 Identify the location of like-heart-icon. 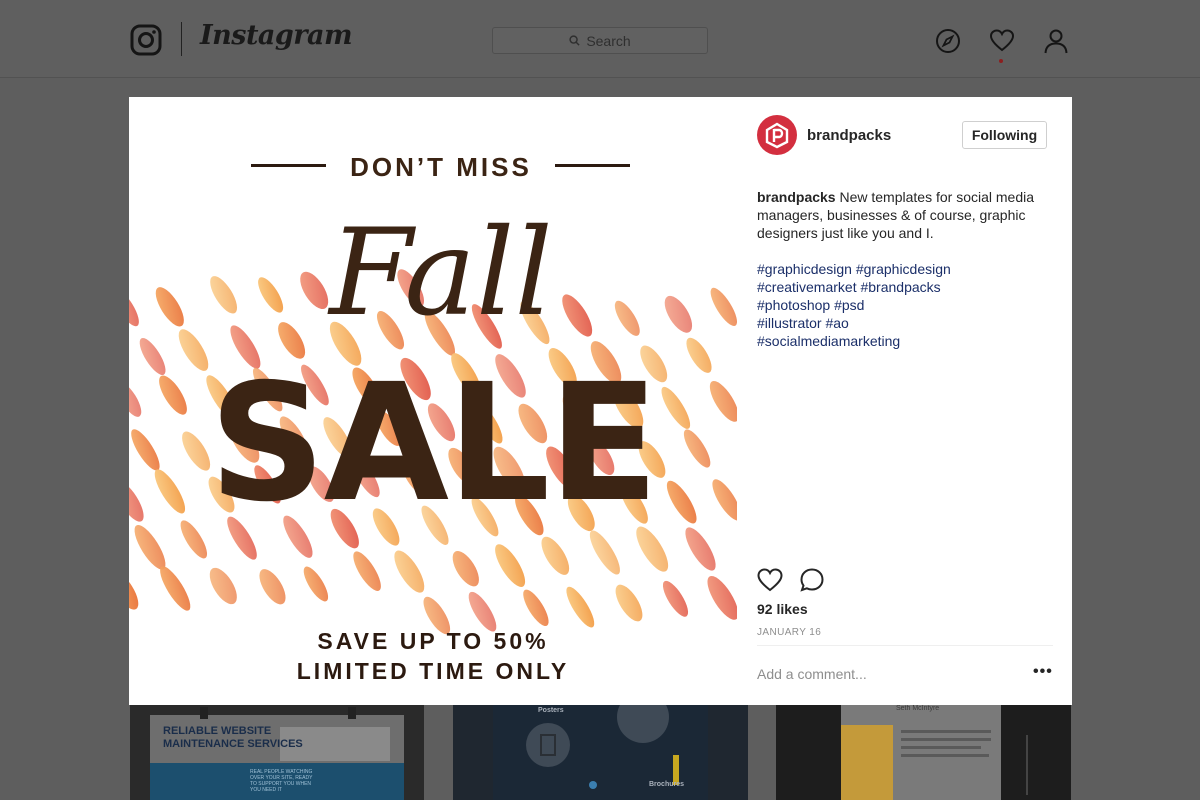
(770, 580).